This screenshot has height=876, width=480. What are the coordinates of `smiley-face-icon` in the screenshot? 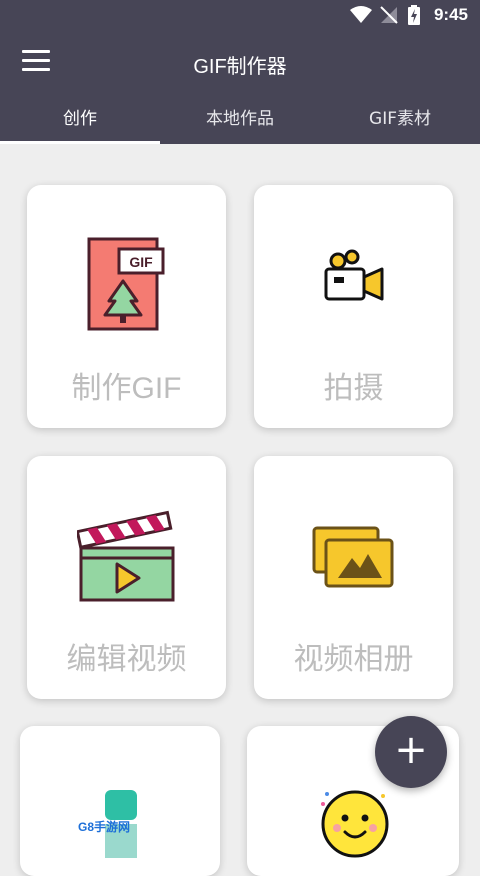 It's located at (355, 824).